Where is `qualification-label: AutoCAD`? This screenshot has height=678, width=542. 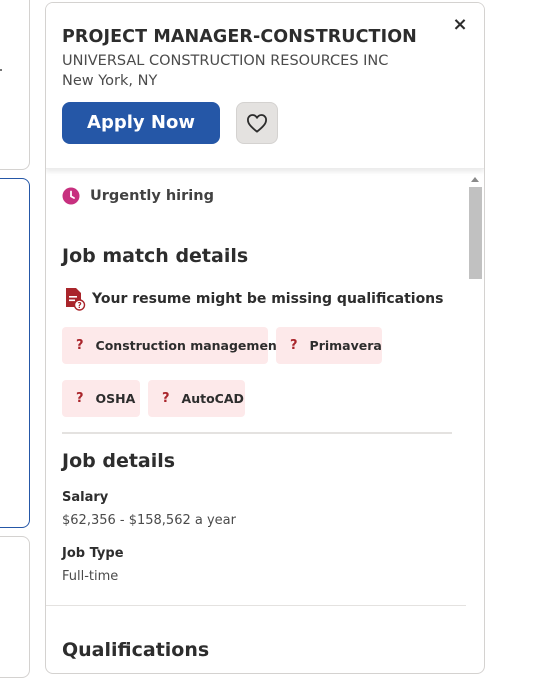
qualification-label: AutoCAD is located at coordinates (212, 398).